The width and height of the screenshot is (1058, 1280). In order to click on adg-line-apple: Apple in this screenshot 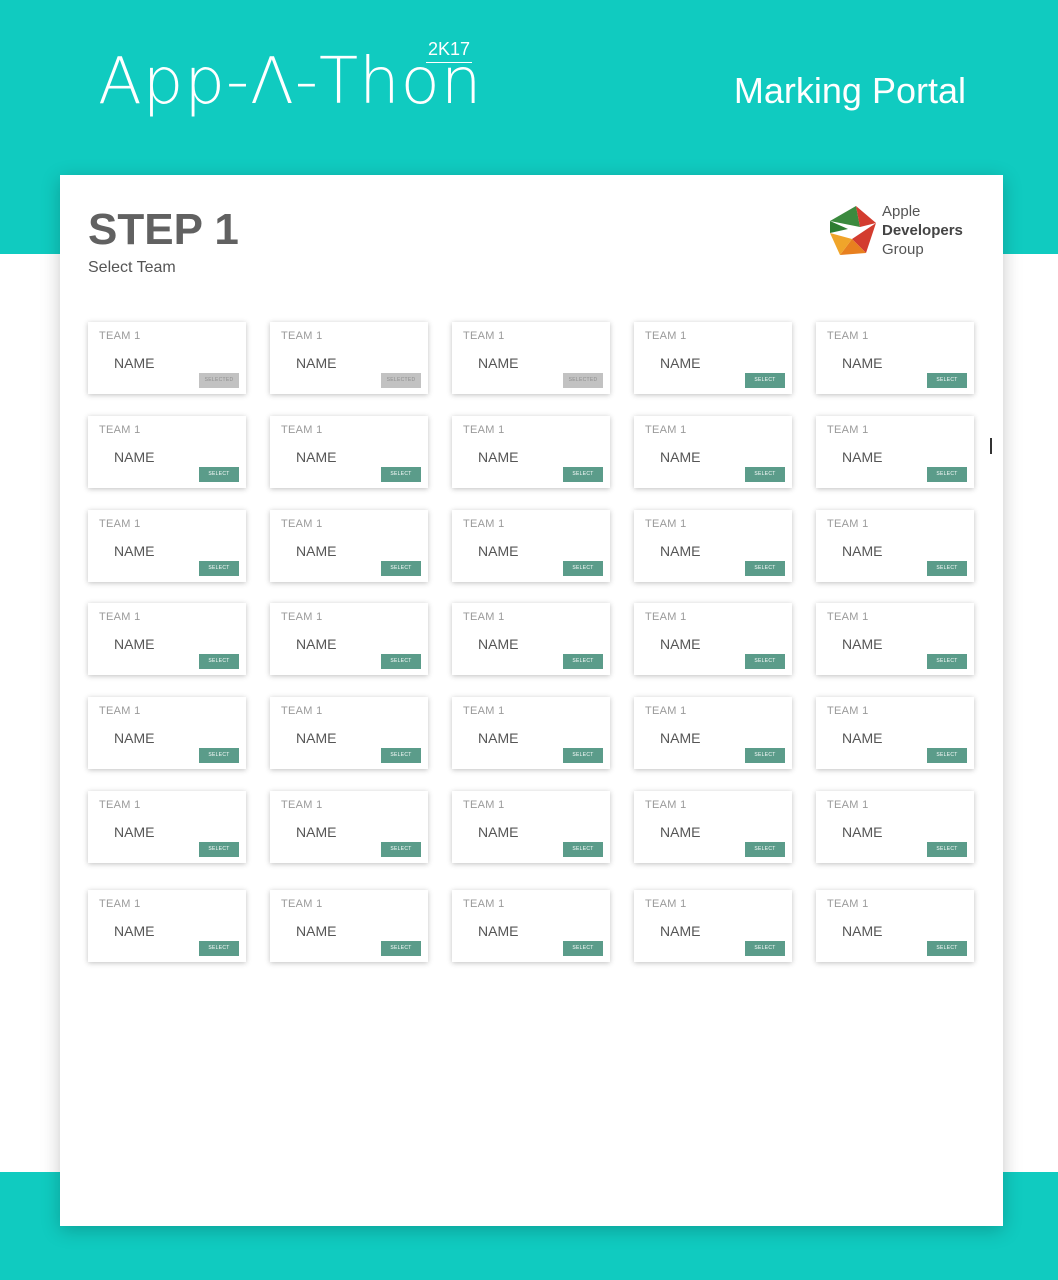, I will do `click(901, 211)`.